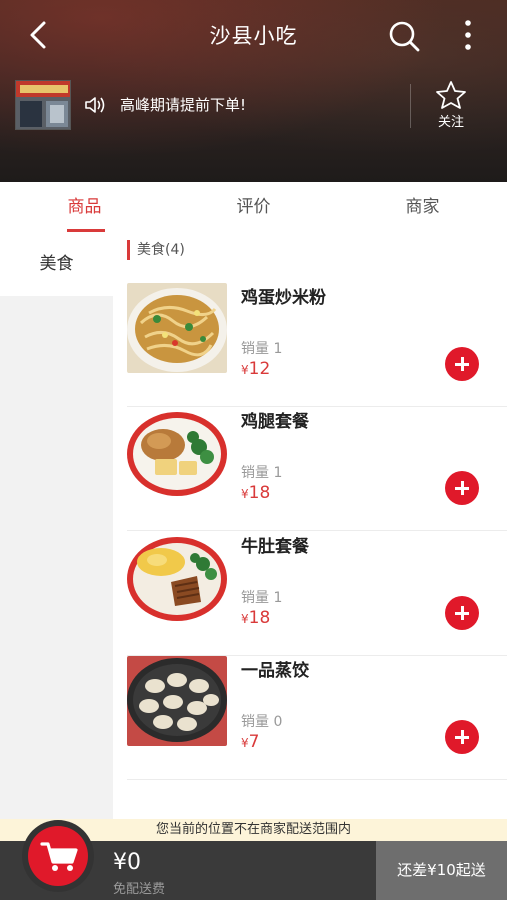  Describe the element at coordinates (422, 207) in the screenshot. I see `tab-merchant: 商家` at that location.